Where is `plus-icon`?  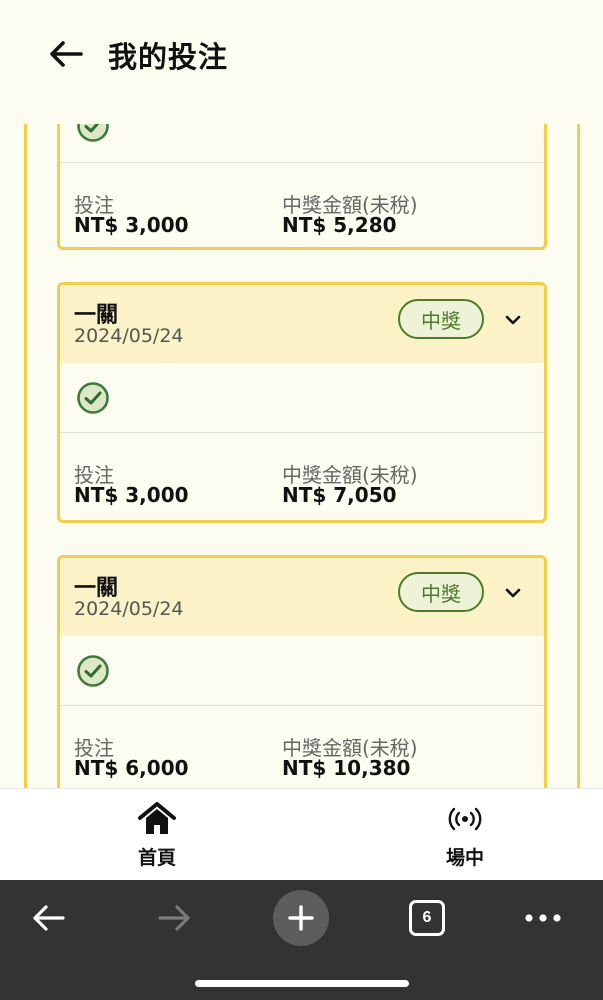 plus-icon is located at coordinates (301, 918).